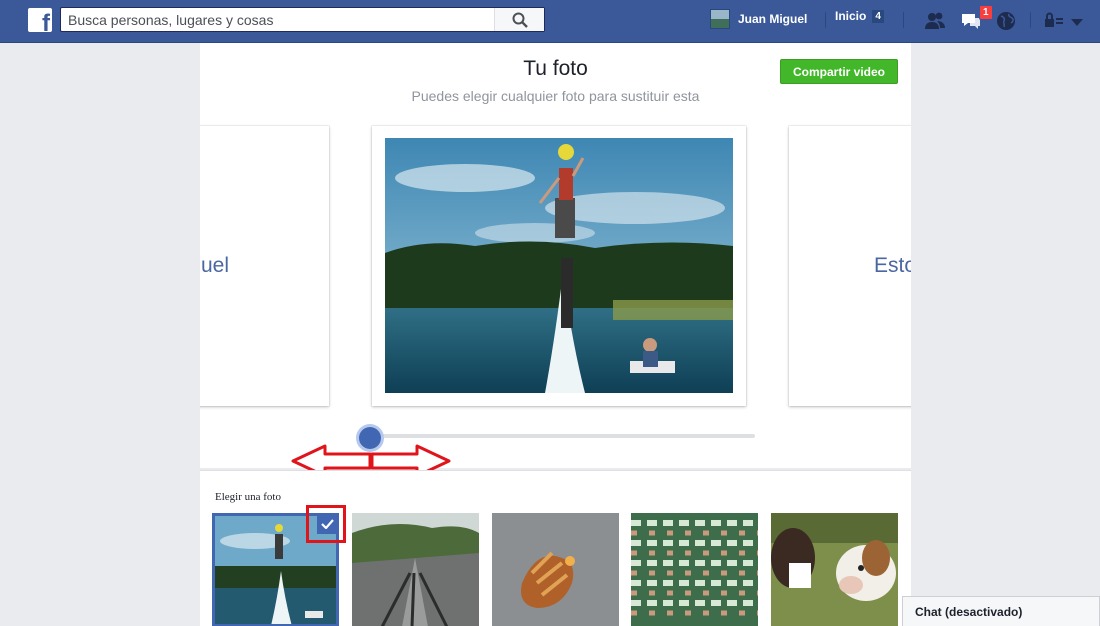 The width and height of the screenshot is (1100, 626). I want to click on next-card-text: Esto, so click(892, 265).